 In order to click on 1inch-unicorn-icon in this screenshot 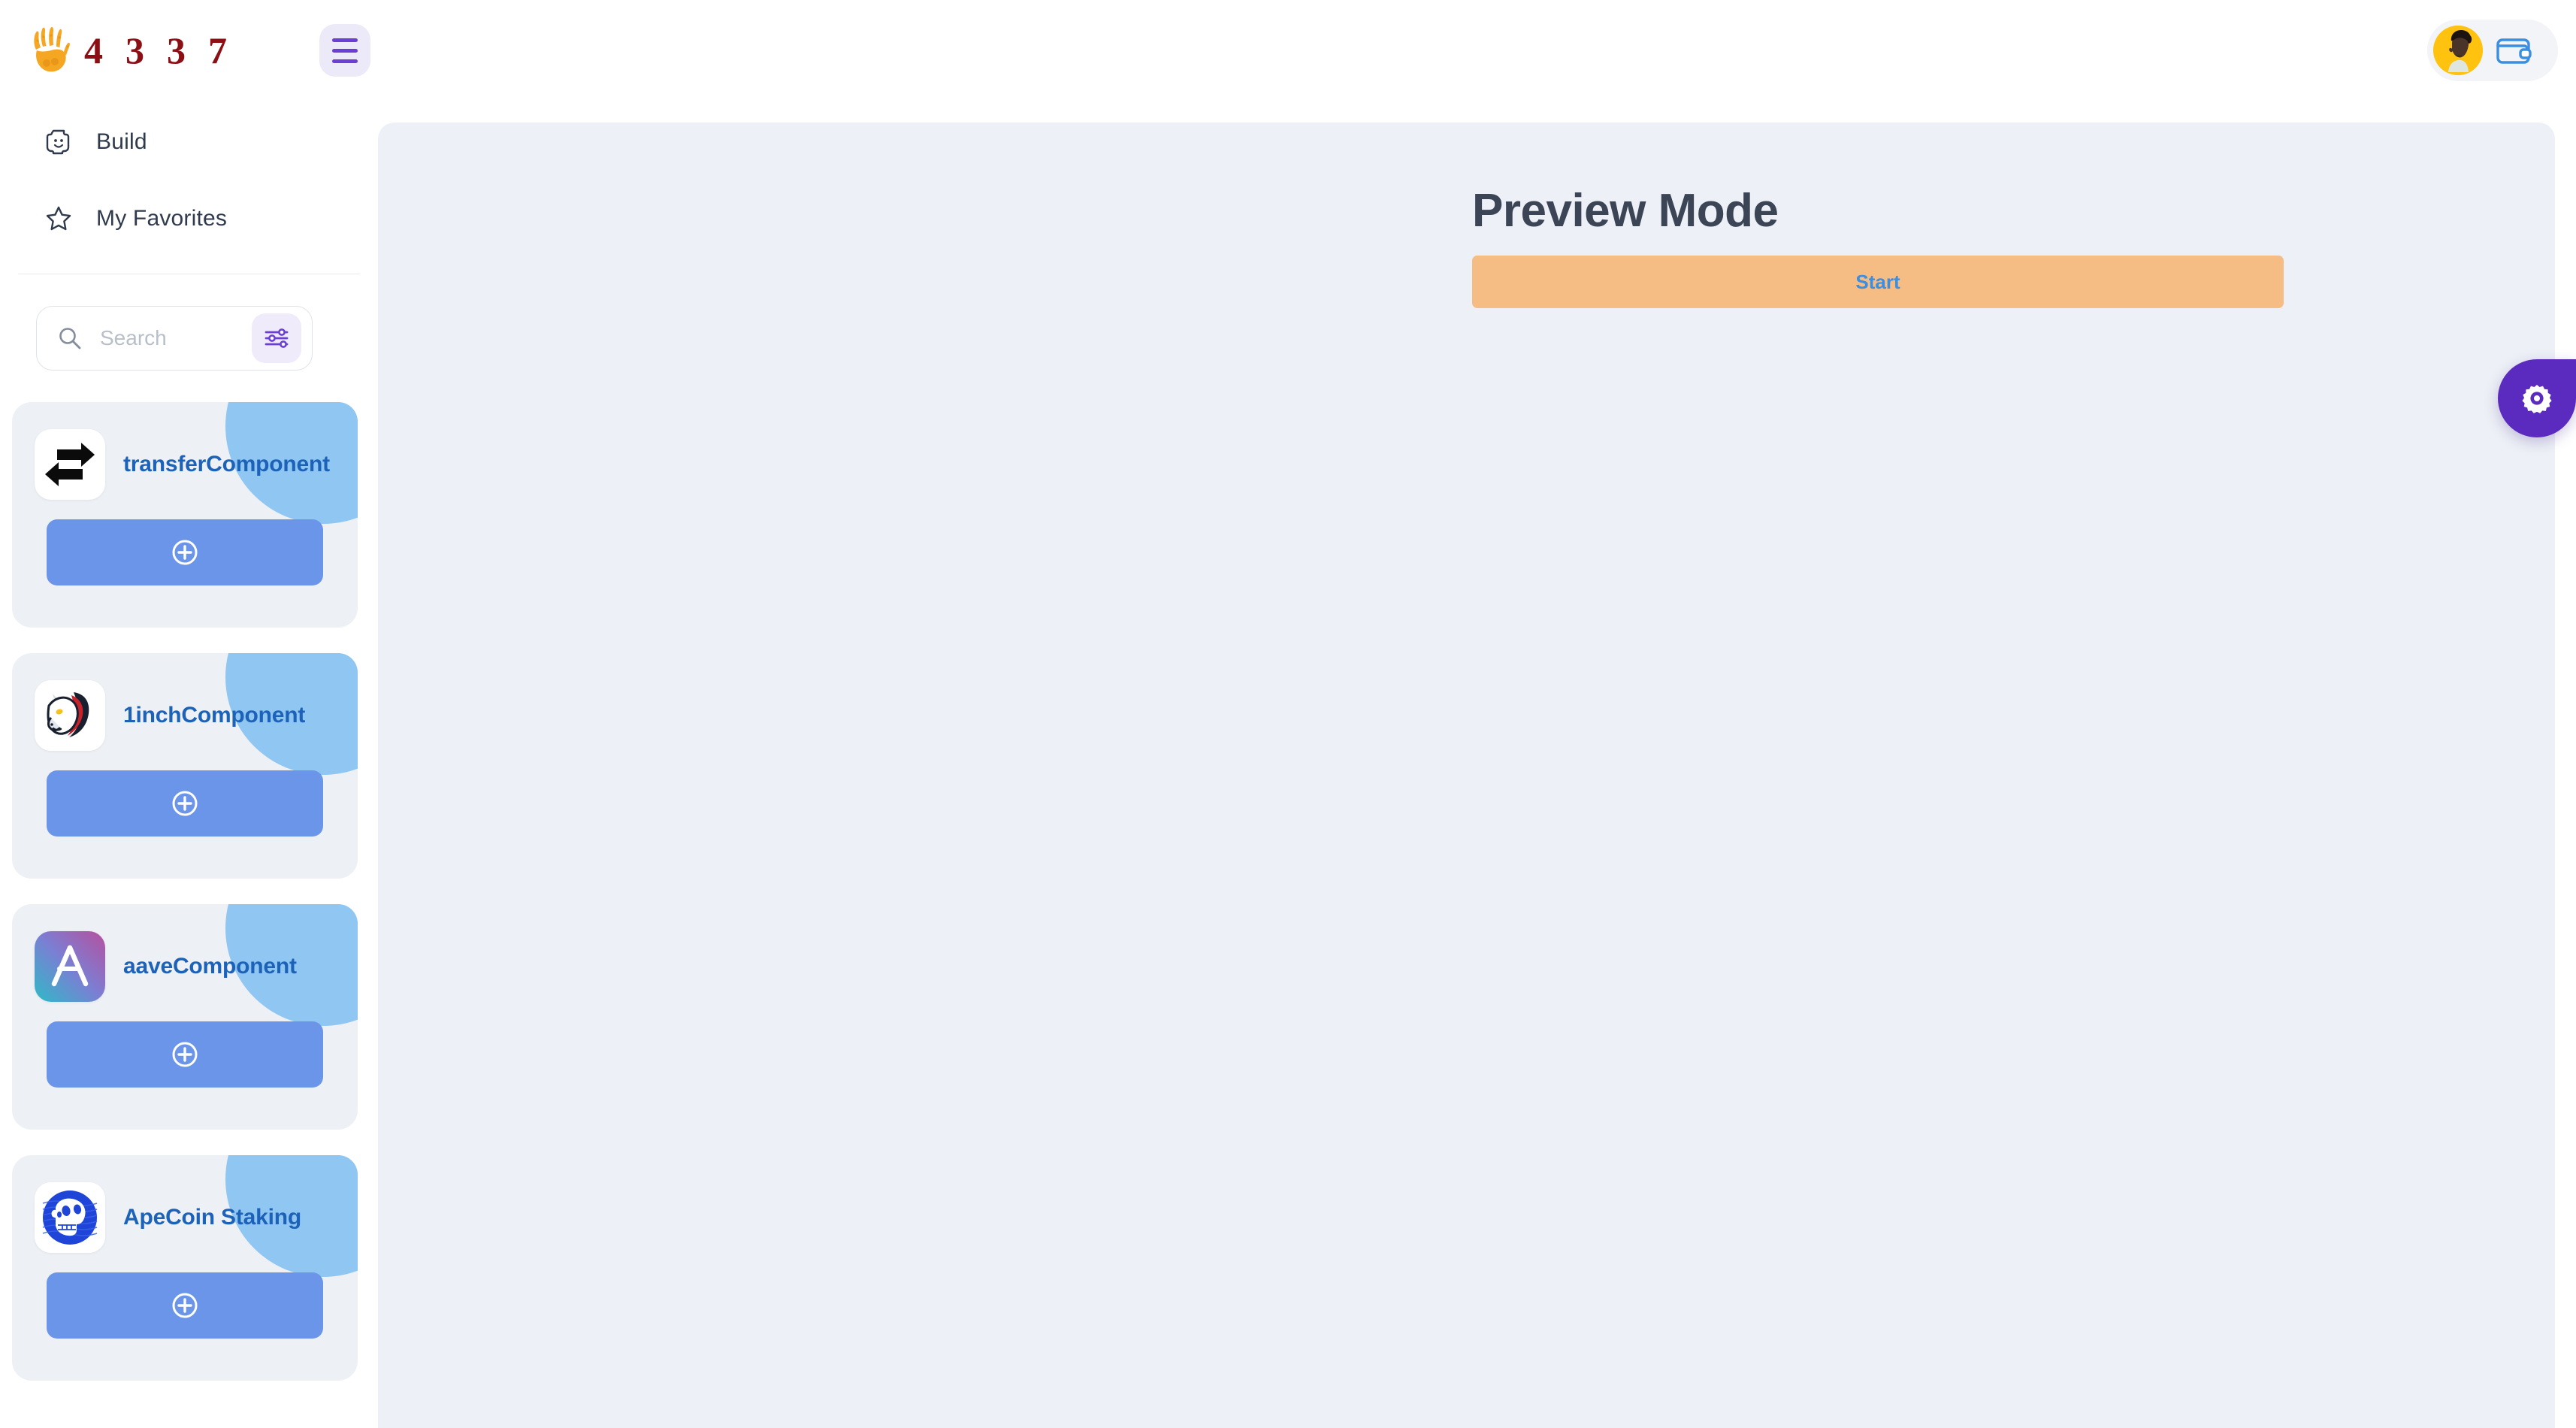, I will do `click(70, 715)`.